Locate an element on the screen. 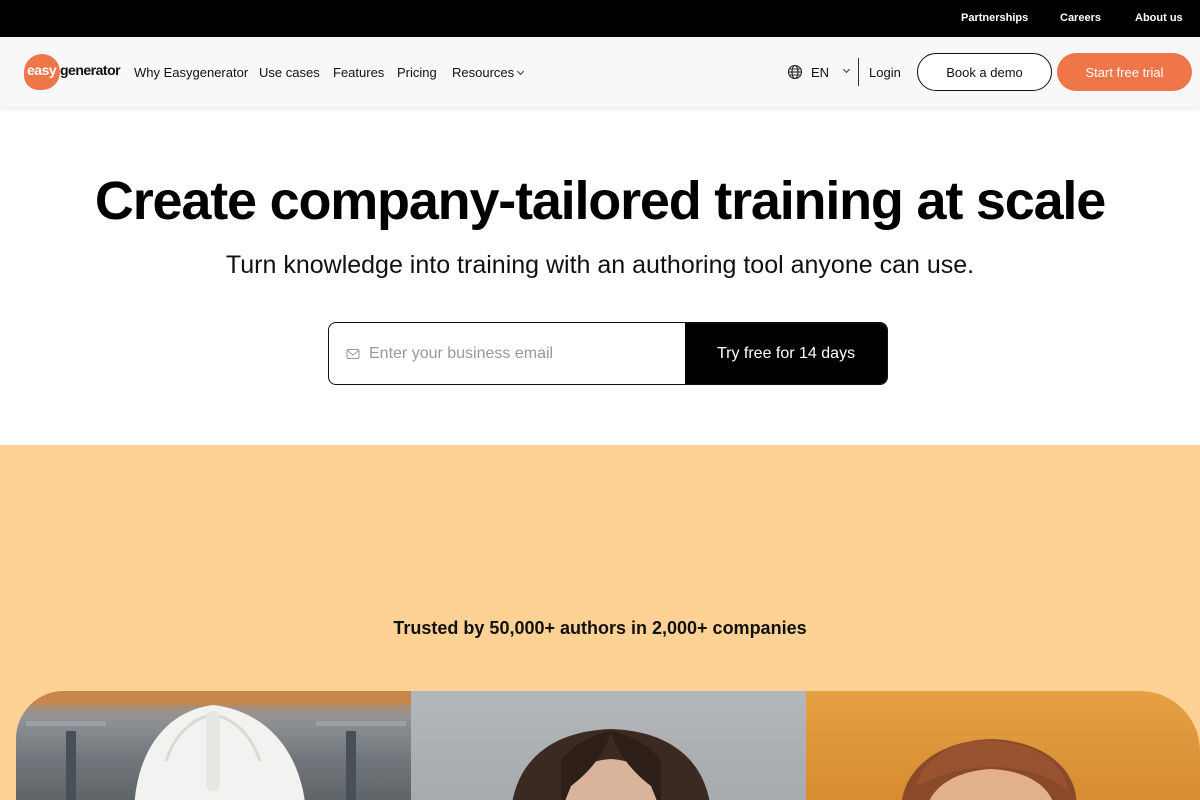 The width and height of the screenshot is (1200, 800). nav-divider is located at coordinates (858, 72).